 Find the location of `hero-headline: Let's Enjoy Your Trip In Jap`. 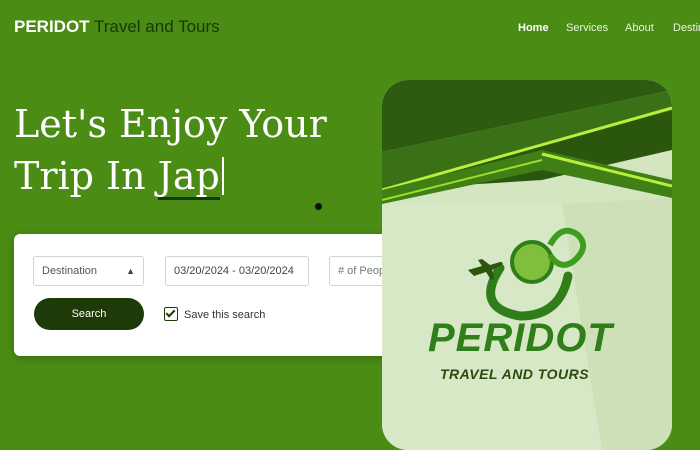

hero-headline: Let's Enjoy Your Trip In Jap is located at coordinates (184, 150).